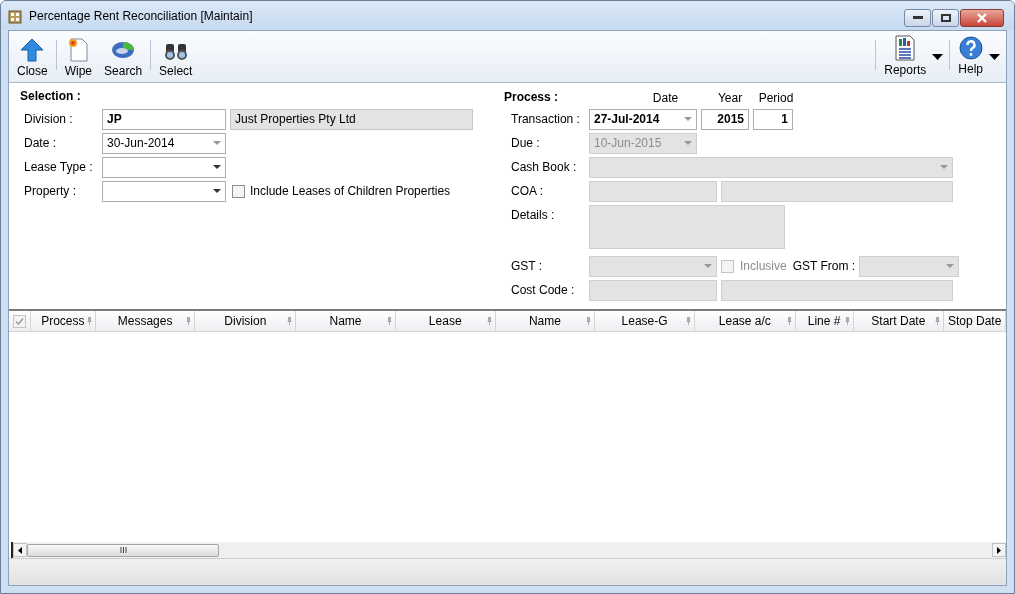 This screenshot has width=1015, height=594. Describe the element at coordinates (164, 143) in the screenshot. I see `date-dropdown: 30-Jun-2014` at that location.